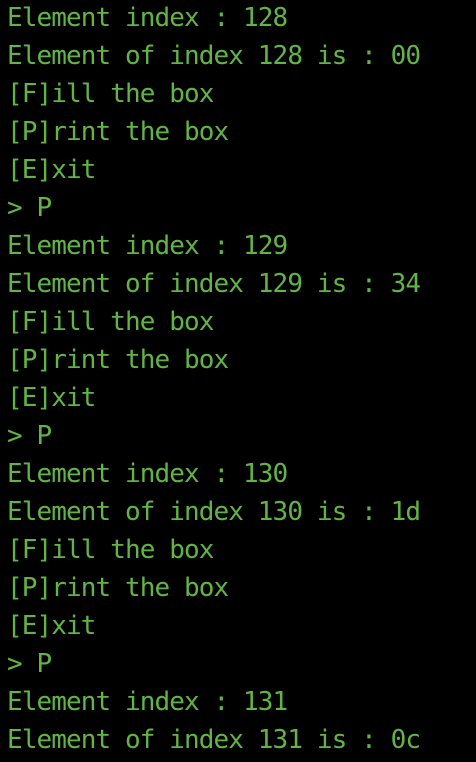 Image resolution: width=476 pixels, height=762 pixels. I want to click on index-line: Element index : 130, so click(147, 474).